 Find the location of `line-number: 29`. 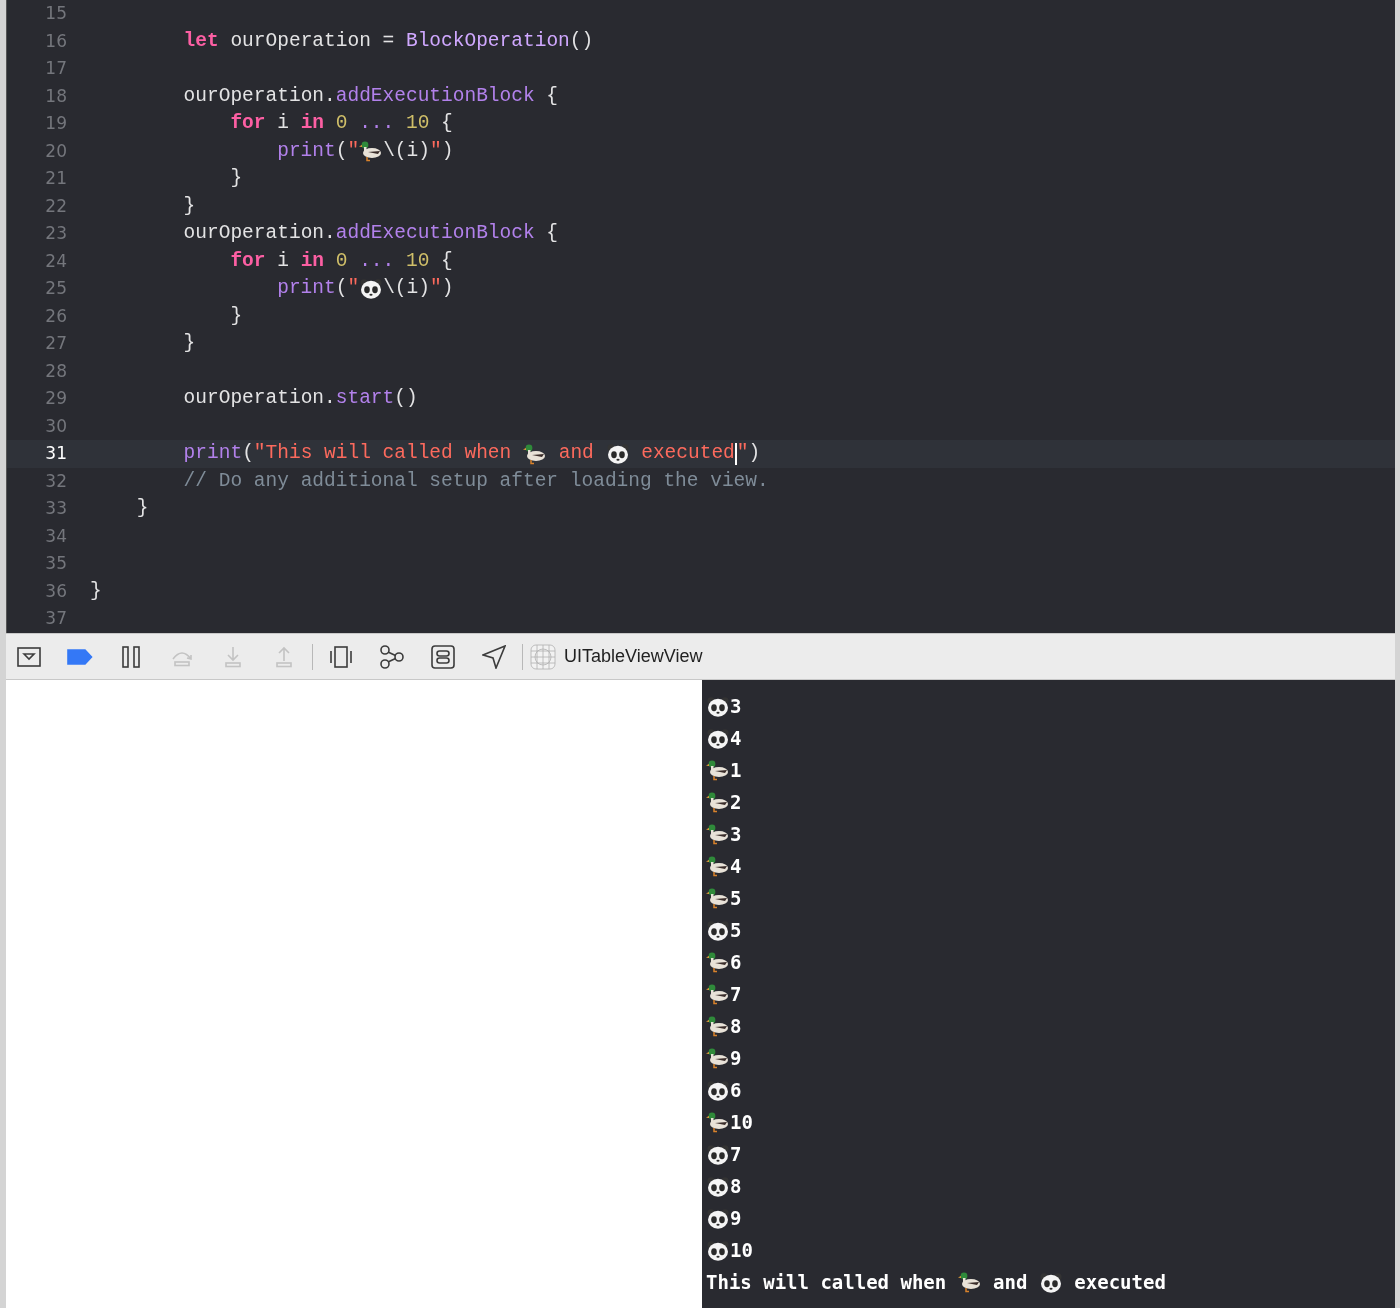

line-number: 29 is located at coordinates (55, 398).